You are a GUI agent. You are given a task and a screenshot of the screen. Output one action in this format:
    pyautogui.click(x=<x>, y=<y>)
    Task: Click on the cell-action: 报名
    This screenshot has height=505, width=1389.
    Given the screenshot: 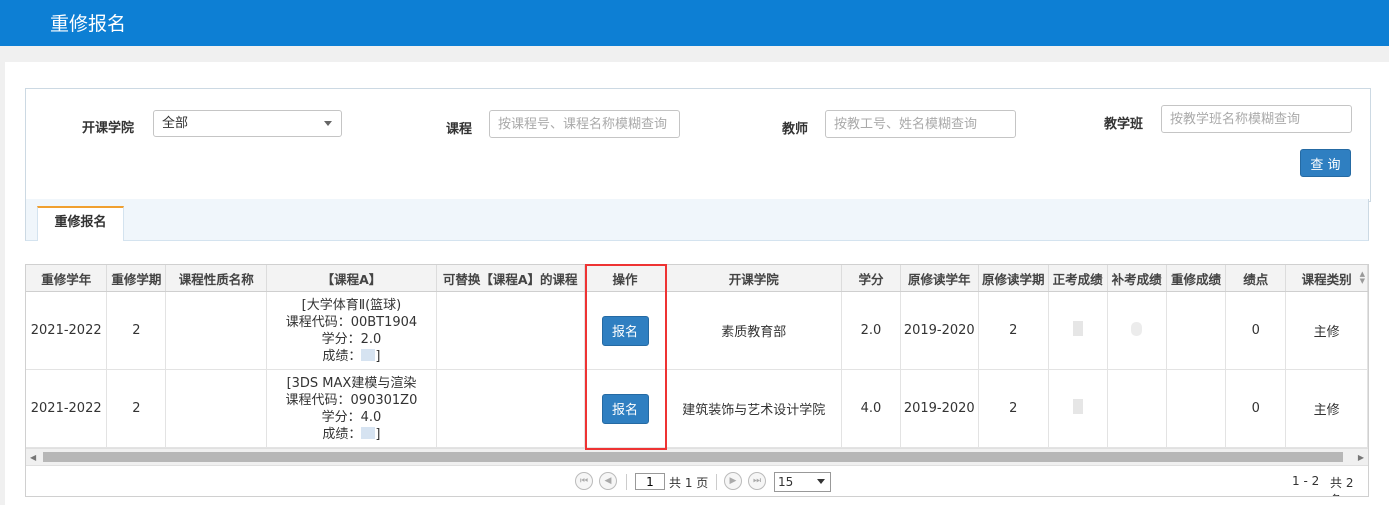 What is the action you would take?
    pyautogui.click(x=625, y=408)
    